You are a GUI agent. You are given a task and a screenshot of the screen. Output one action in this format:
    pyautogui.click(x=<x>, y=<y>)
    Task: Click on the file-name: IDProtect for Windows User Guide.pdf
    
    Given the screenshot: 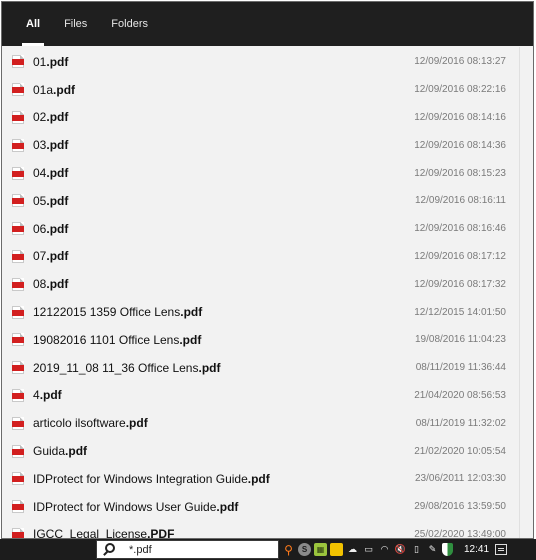 What is the action you would take?
    pyautogui.click(x=223, y=507)
    